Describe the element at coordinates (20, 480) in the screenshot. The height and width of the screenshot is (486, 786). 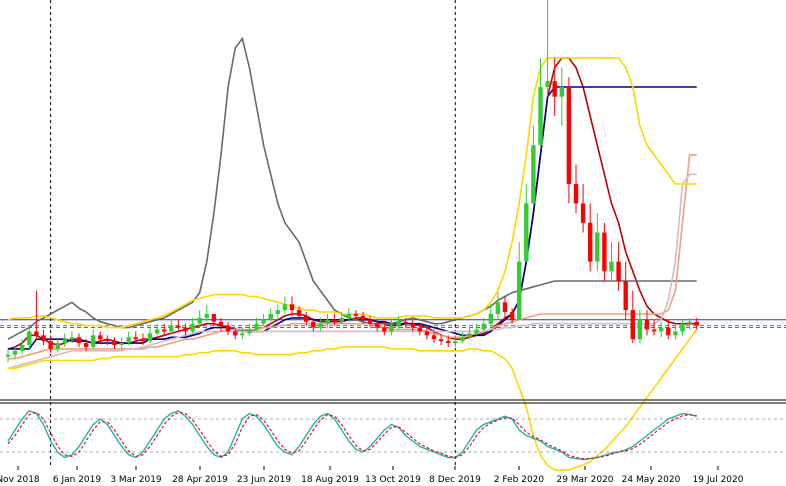
I see `x-tick-label: Nov 2018` at that location.